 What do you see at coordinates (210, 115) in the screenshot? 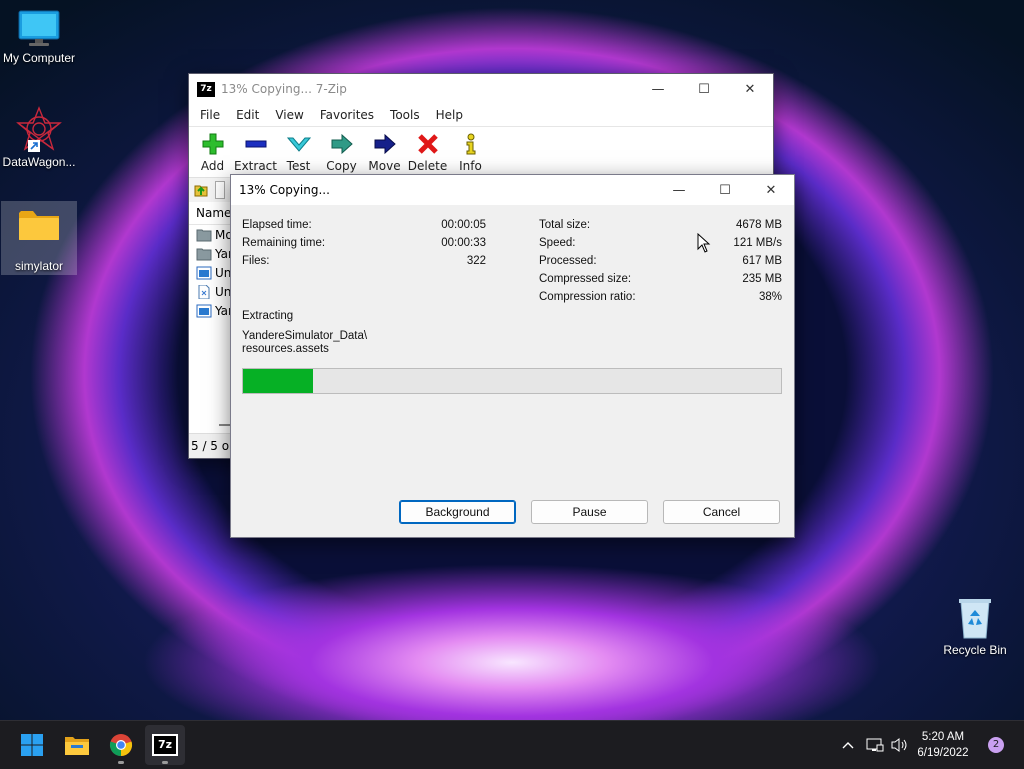
I see `menu-file: File` at bounding box center [210, 115].